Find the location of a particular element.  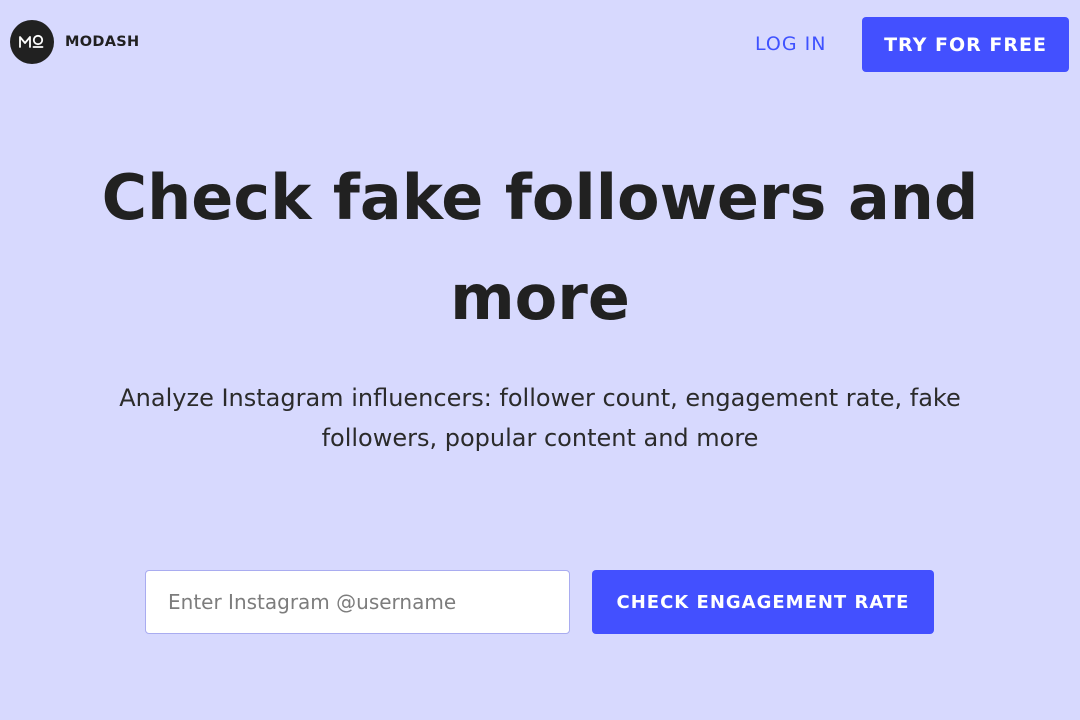

site-header: MODASH LOG IN TRY FOR FREE is located at coordinates (540, 44).